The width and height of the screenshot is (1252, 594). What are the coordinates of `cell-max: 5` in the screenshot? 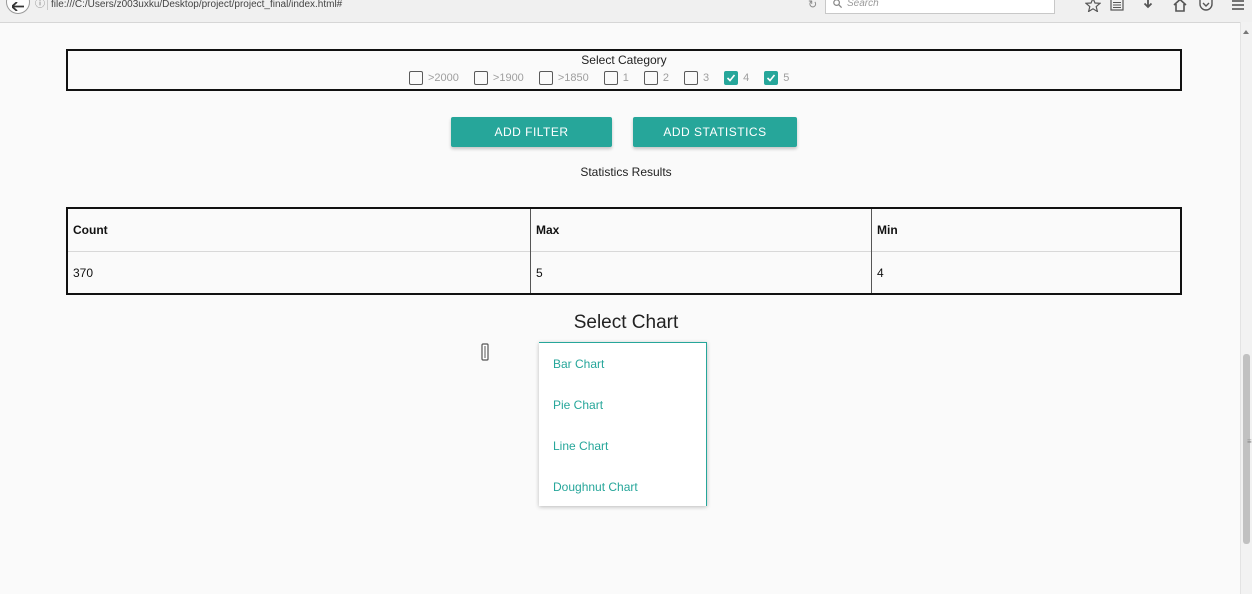 It's located at (539, 273).